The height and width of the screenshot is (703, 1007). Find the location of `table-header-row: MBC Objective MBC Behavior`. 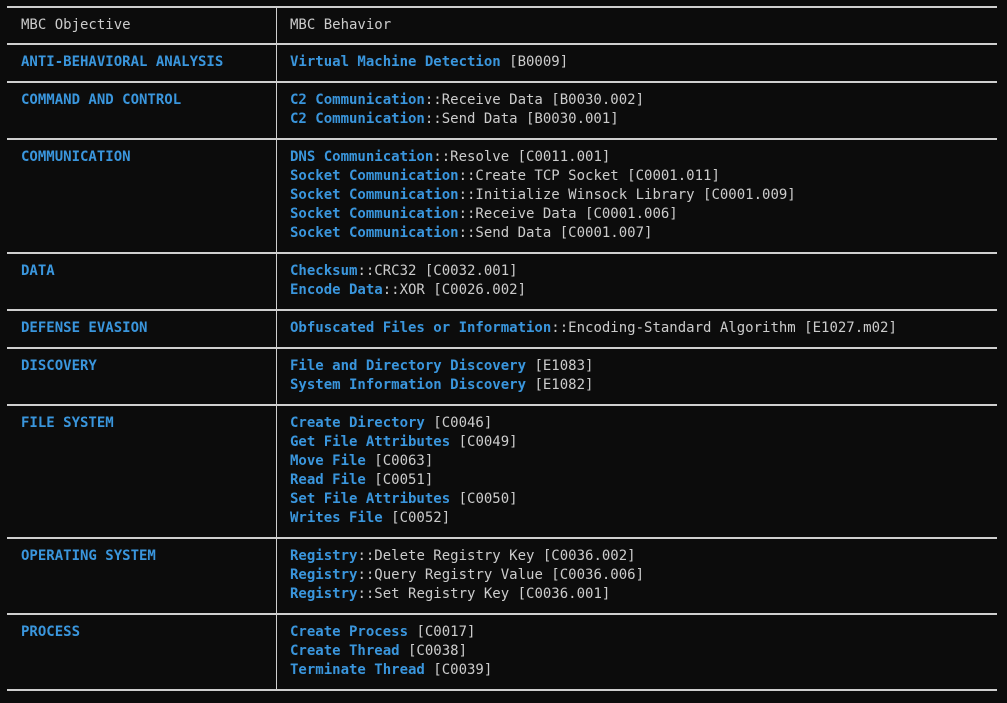

table-header-row: MBC Objective MBC Behavior is located at coordinates (502, 25).